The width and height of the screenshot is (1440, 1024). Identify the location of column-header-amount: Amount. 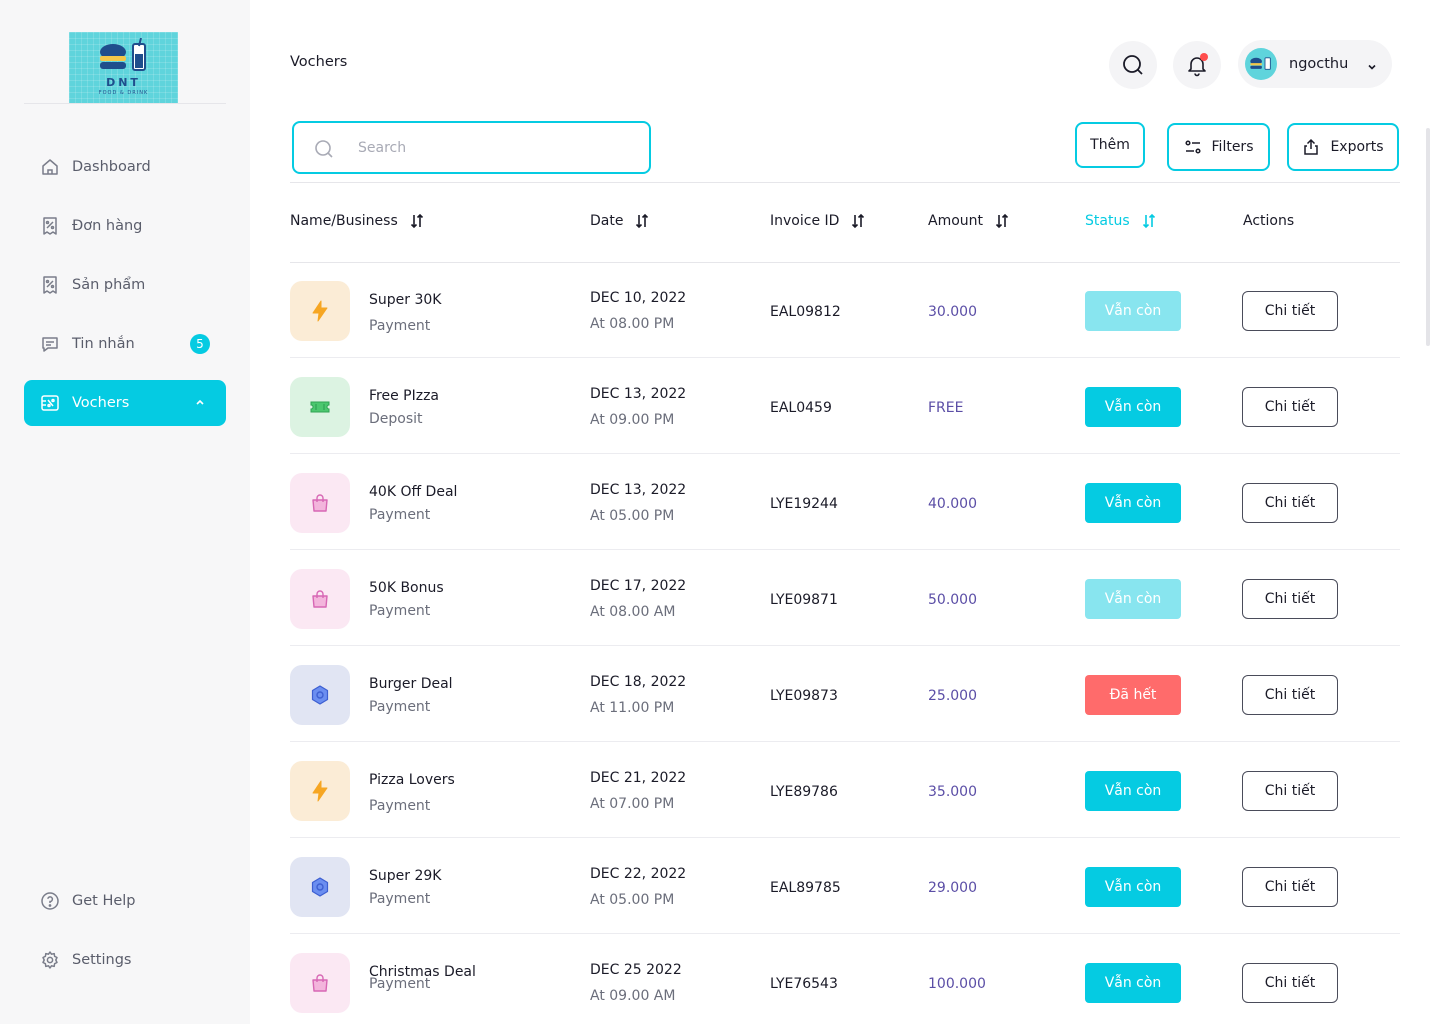
(968, 221).